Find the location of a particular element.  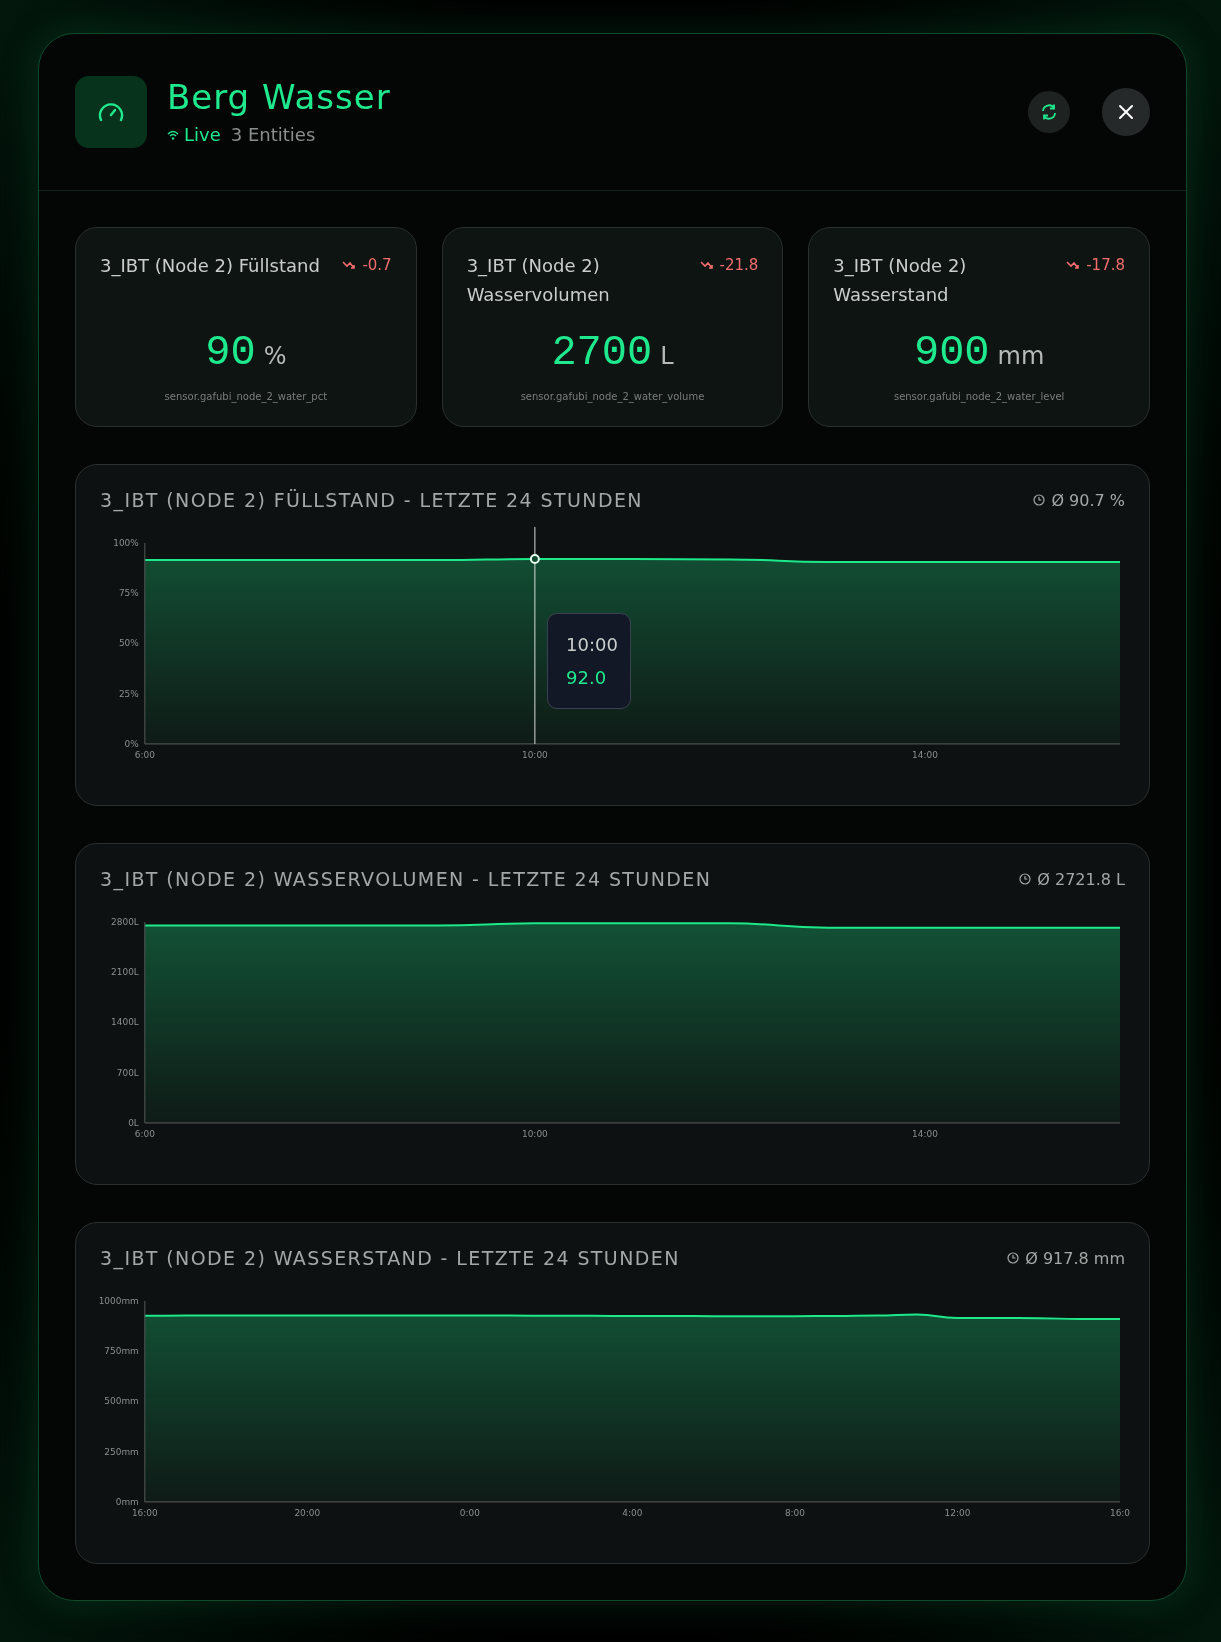

trend-value: -0.7 is located at coordinates (377, 265).